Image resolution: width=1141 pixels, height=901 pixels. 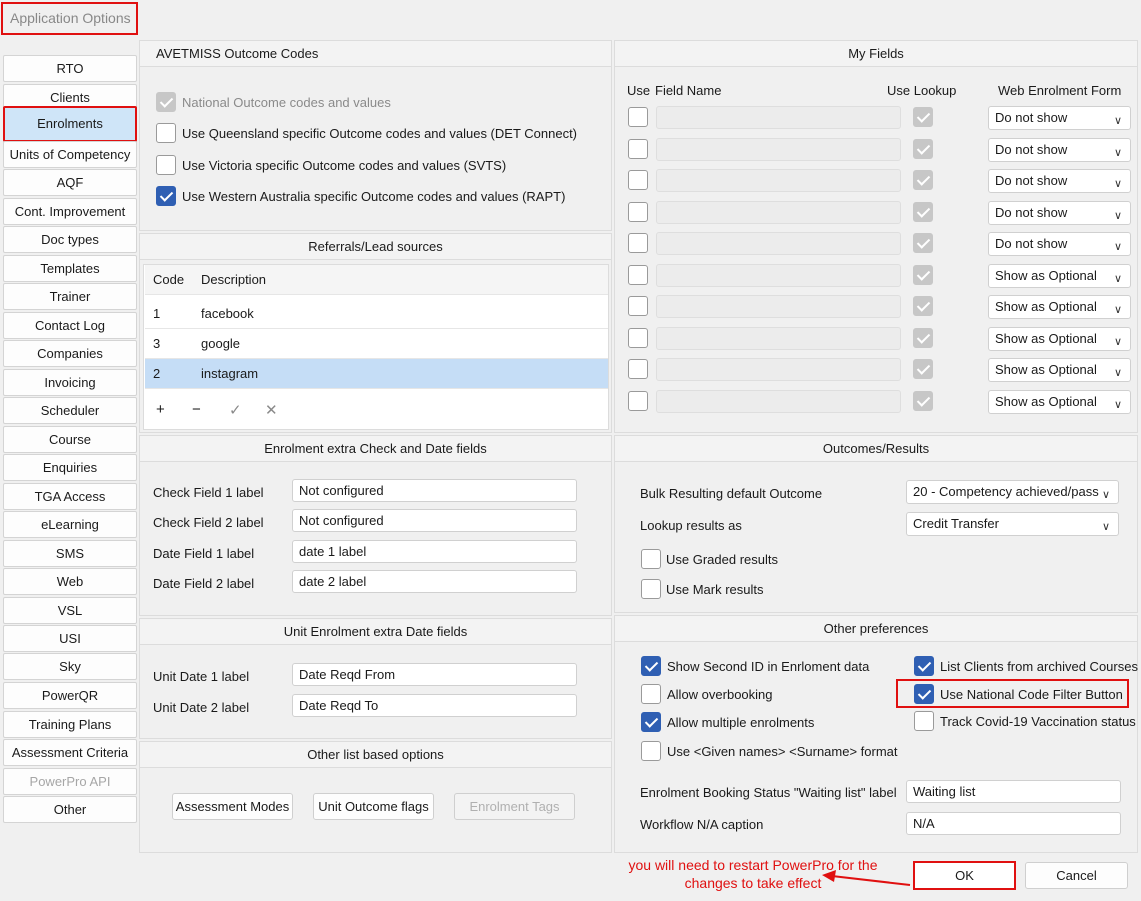 I want to click on extra-field-input: date 2 label, so click(x=434, y=581).